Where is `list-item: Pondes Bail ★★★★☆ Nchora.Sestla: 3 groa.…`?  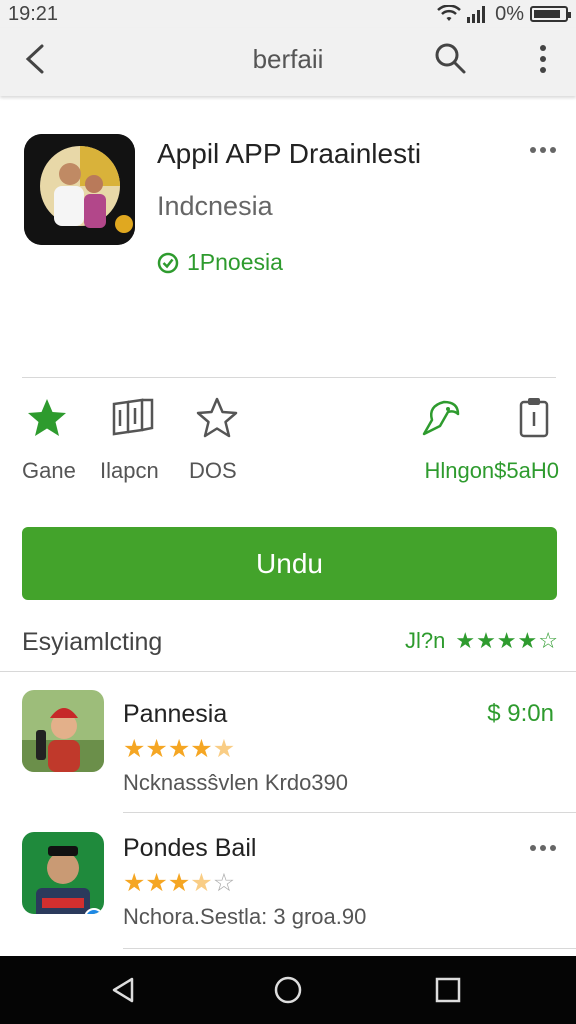
list-item: Pondes Bail ★★★★☆ Nchora.Sestla: 3 groa.… is located at coordinates (288, 885).